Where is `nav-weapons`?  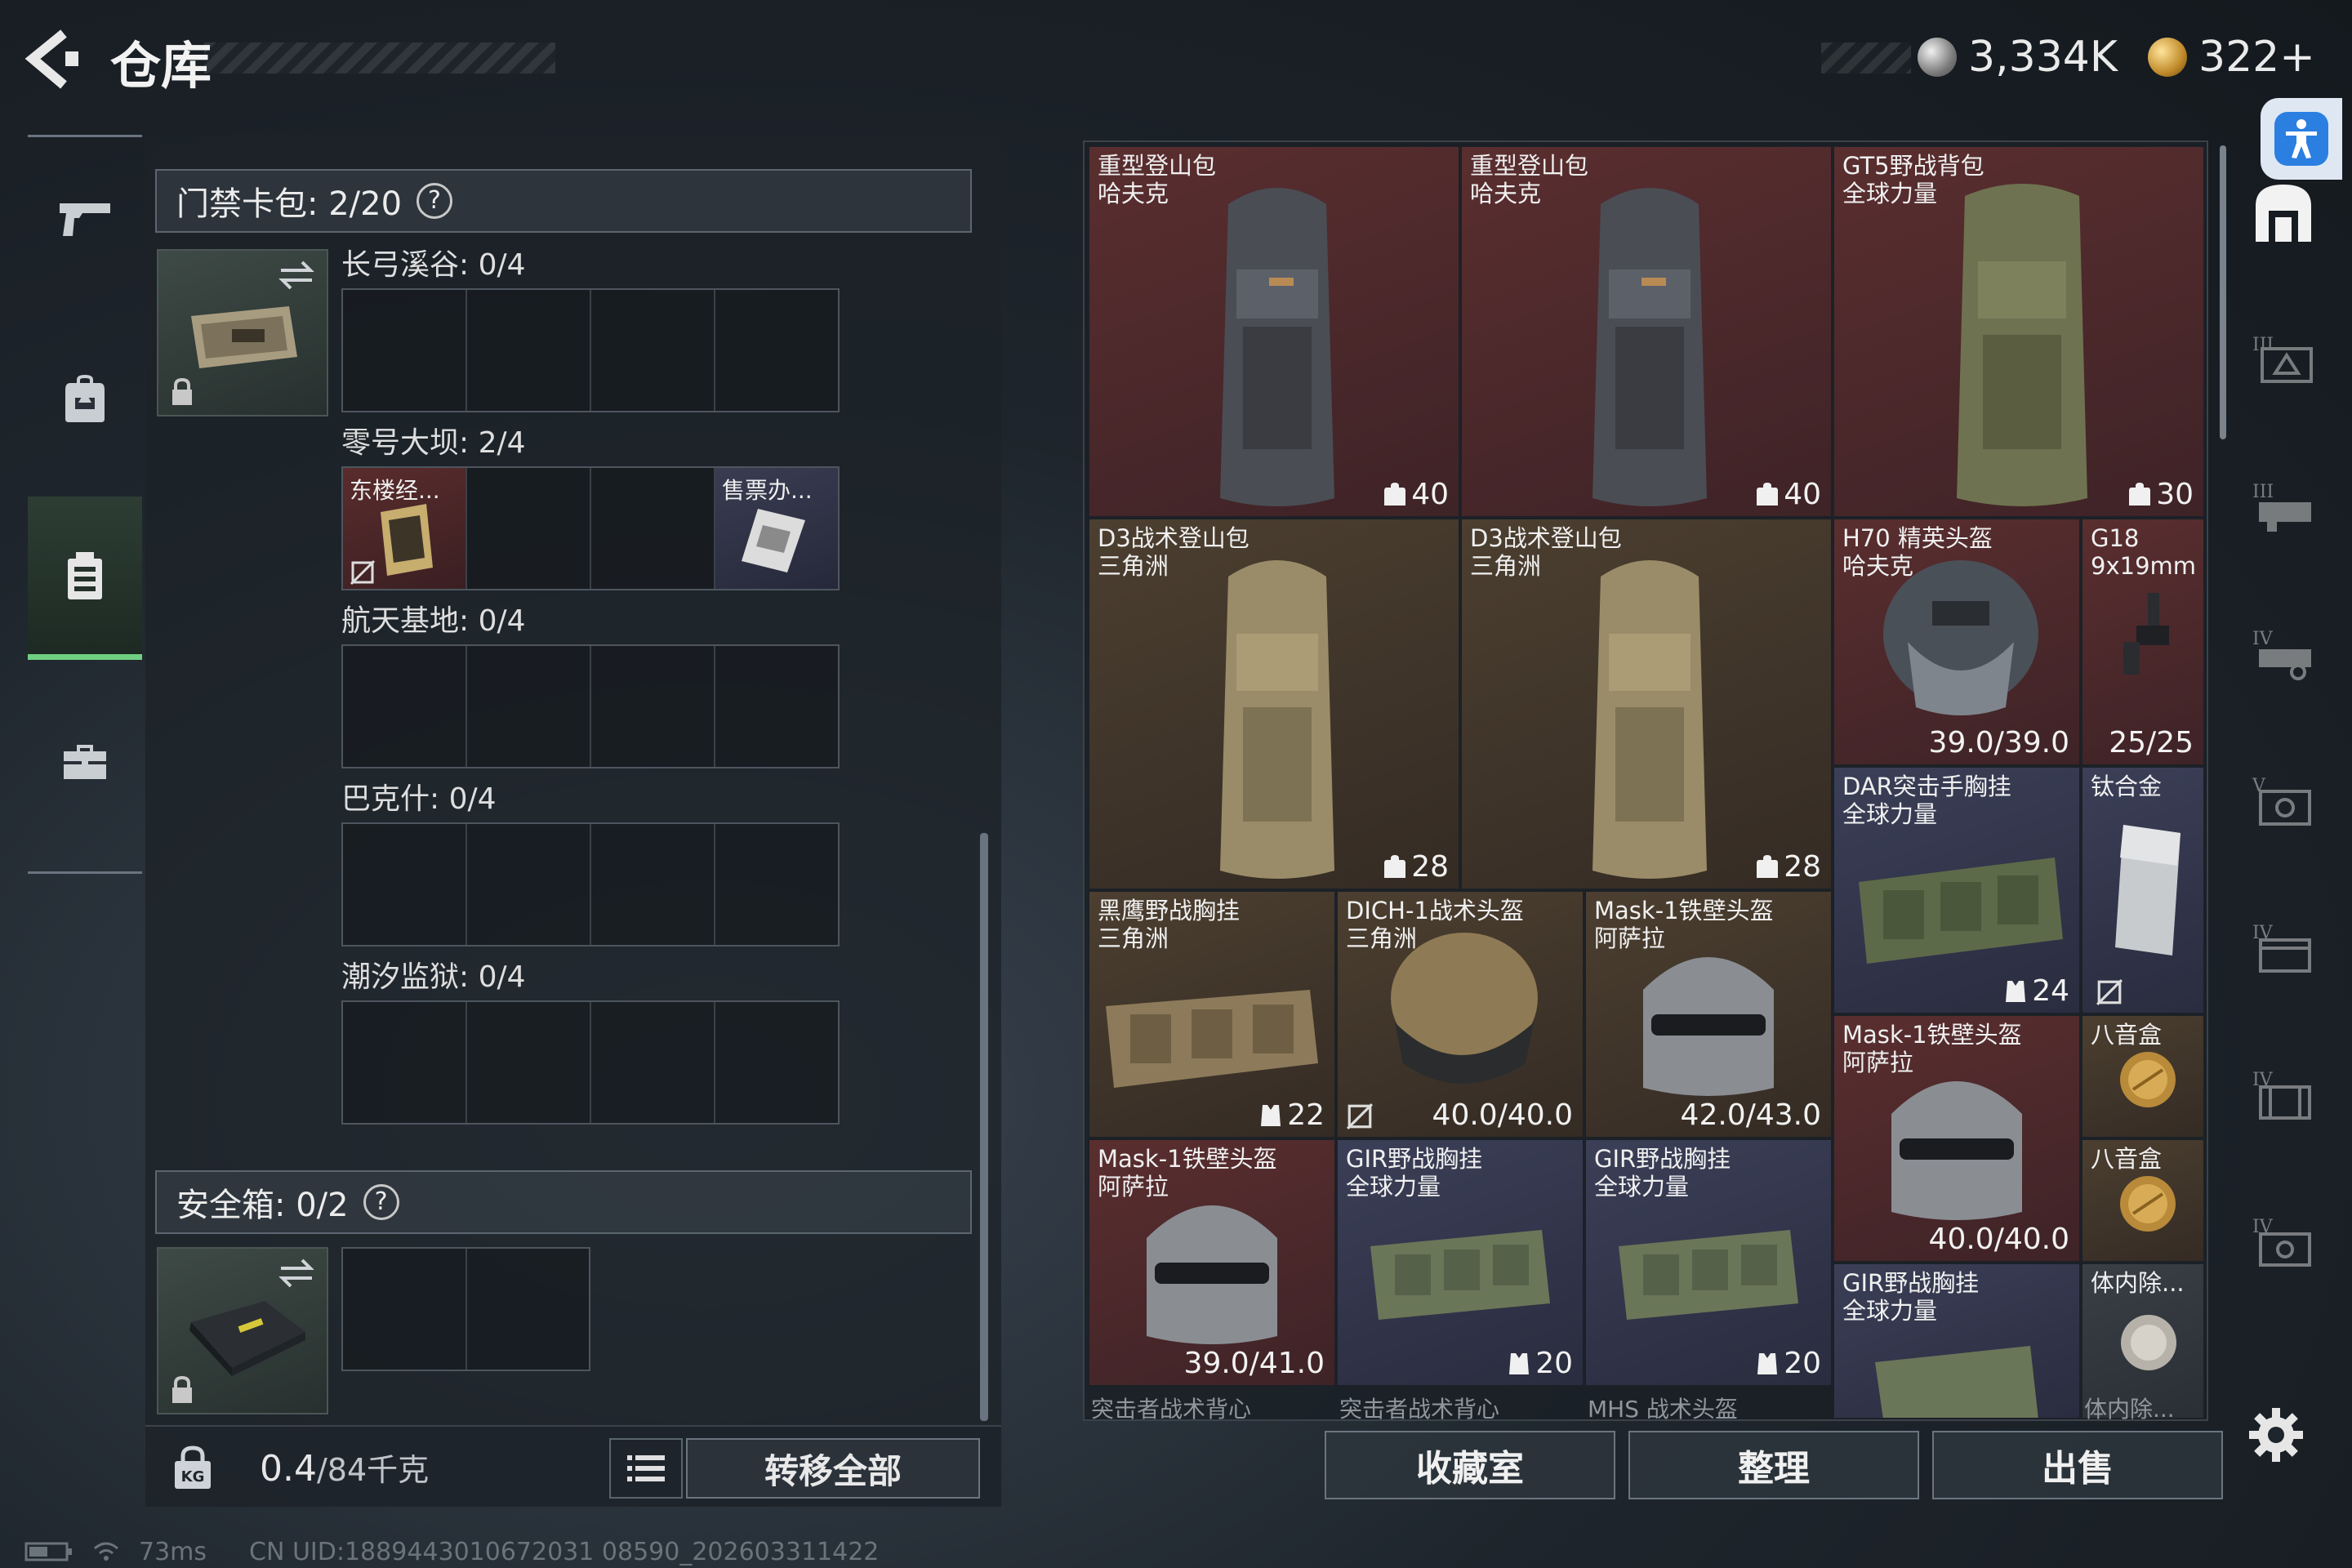 nav-weapons is located at coordinates (85, 219).